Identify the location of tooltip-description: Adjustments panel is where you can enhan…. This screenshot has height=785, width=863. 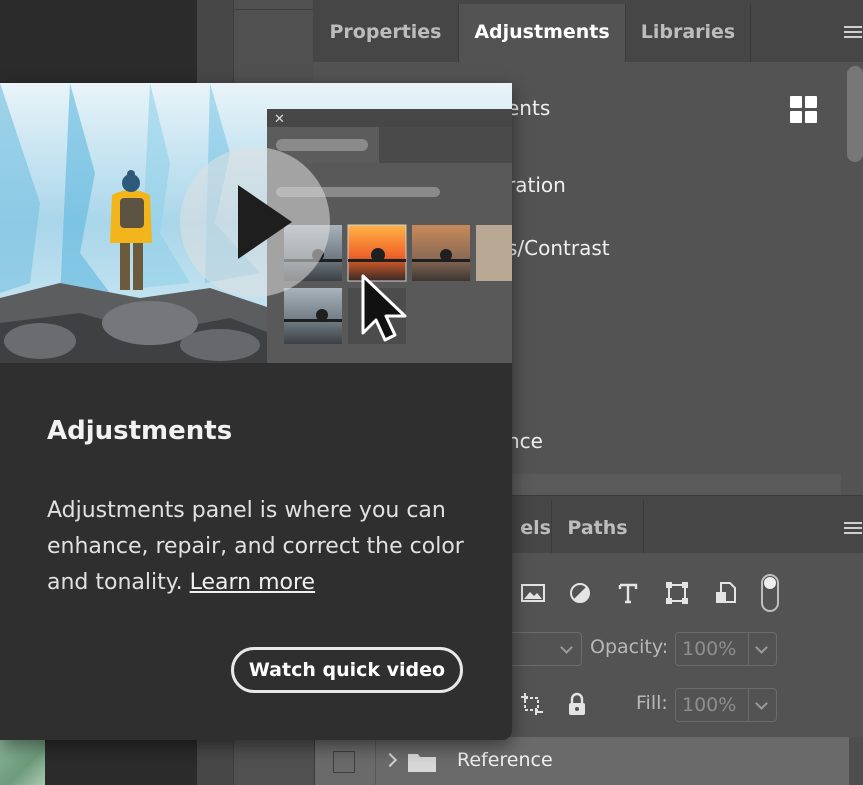
(262, 547).